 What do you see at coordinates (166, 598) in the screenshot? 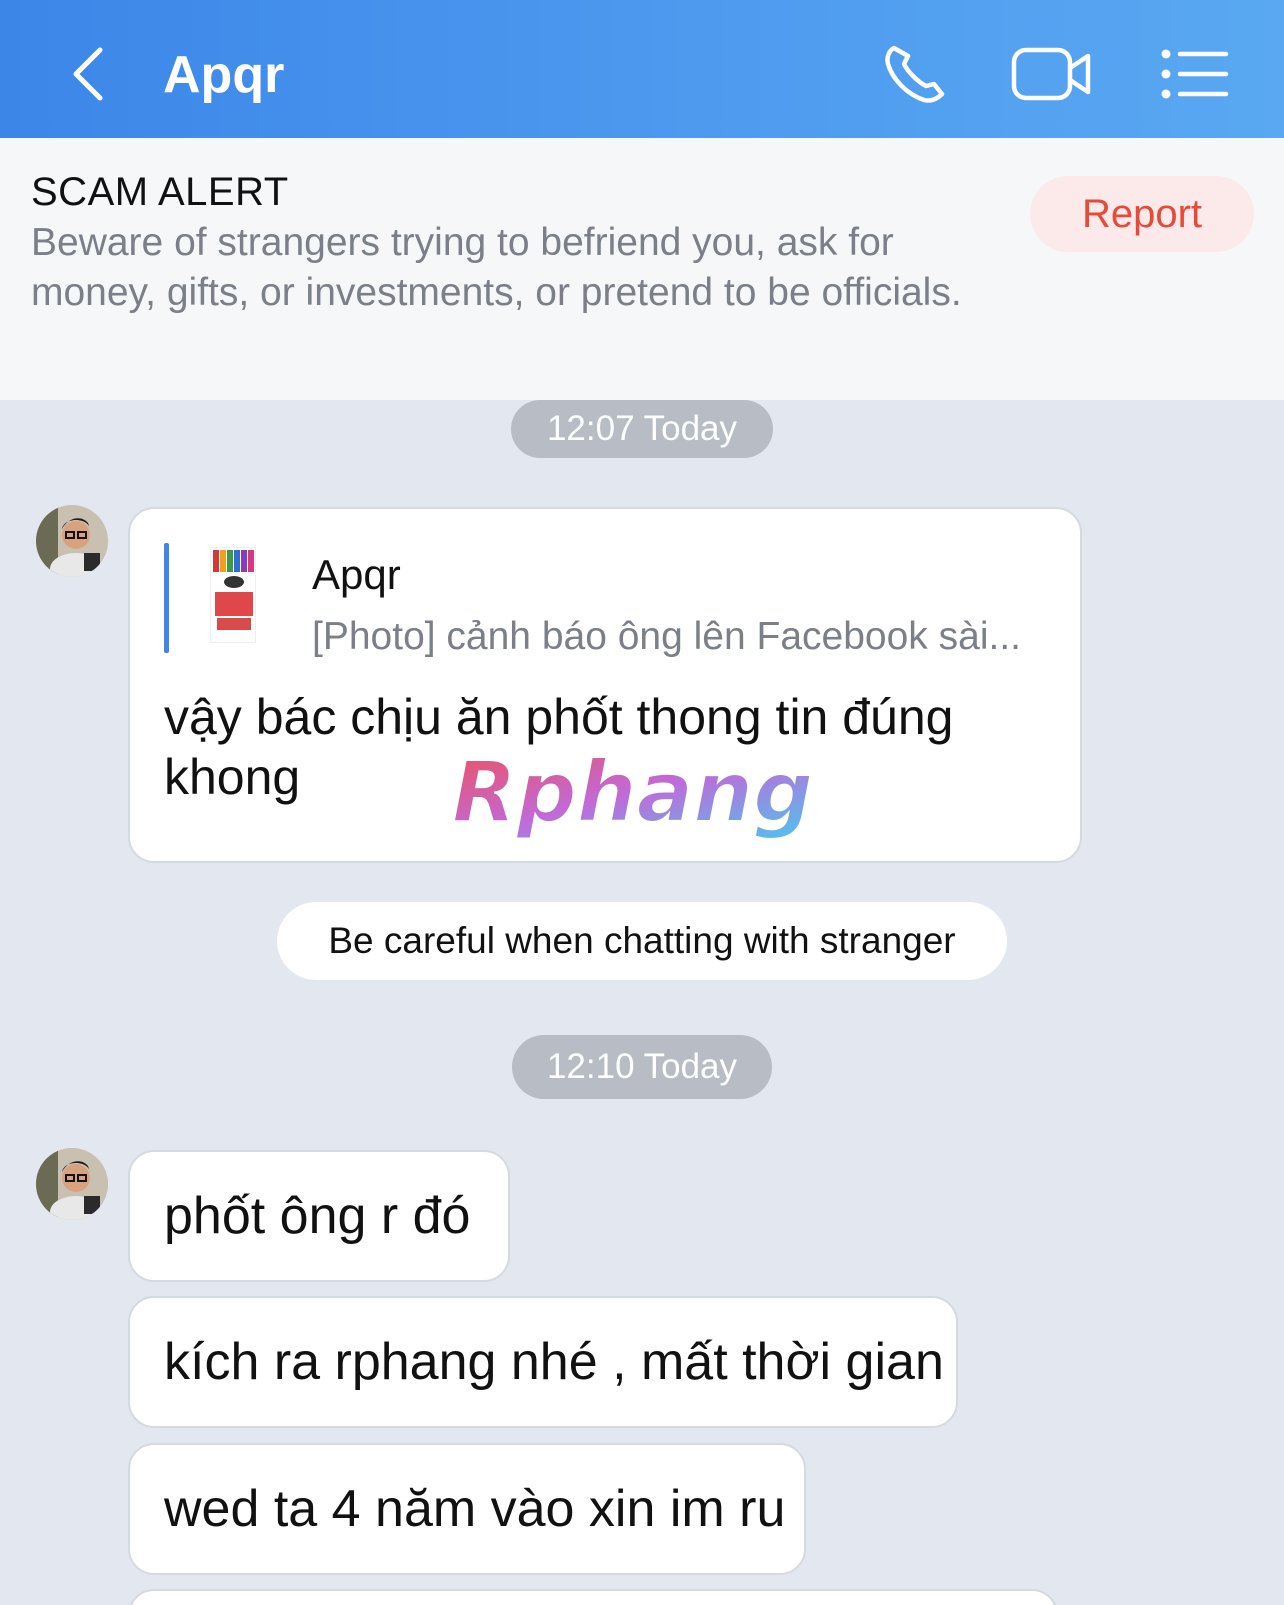
I see `quote-bar` at bounding box center [166, 598].